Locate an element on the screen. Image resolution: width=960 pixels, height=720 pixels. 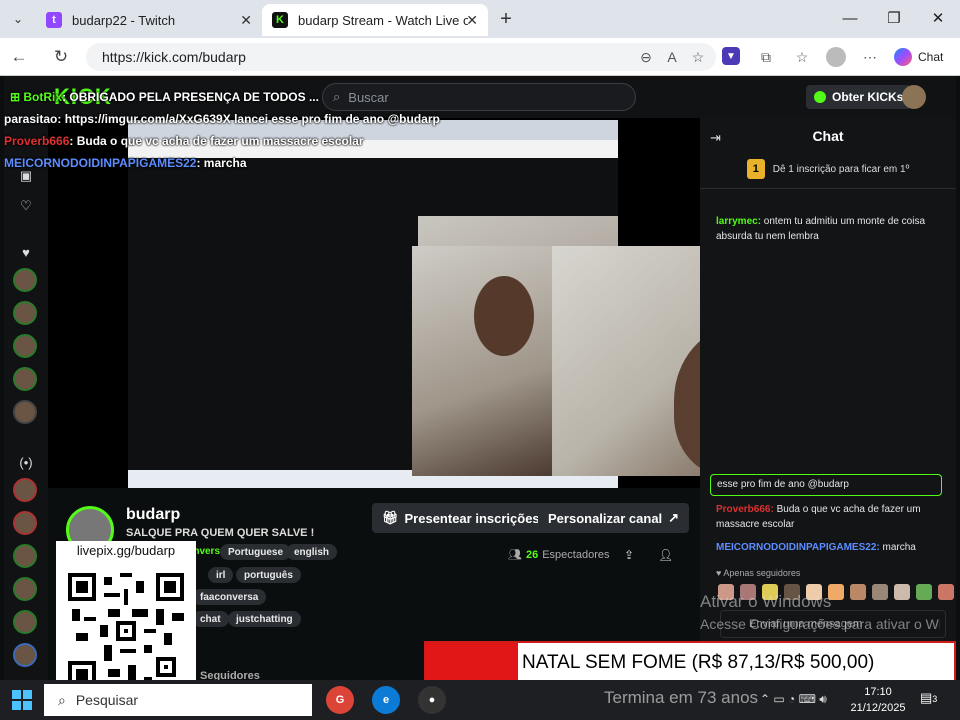
gift-subs-label: Presentear inscrições is located at coordinates (472, 518).